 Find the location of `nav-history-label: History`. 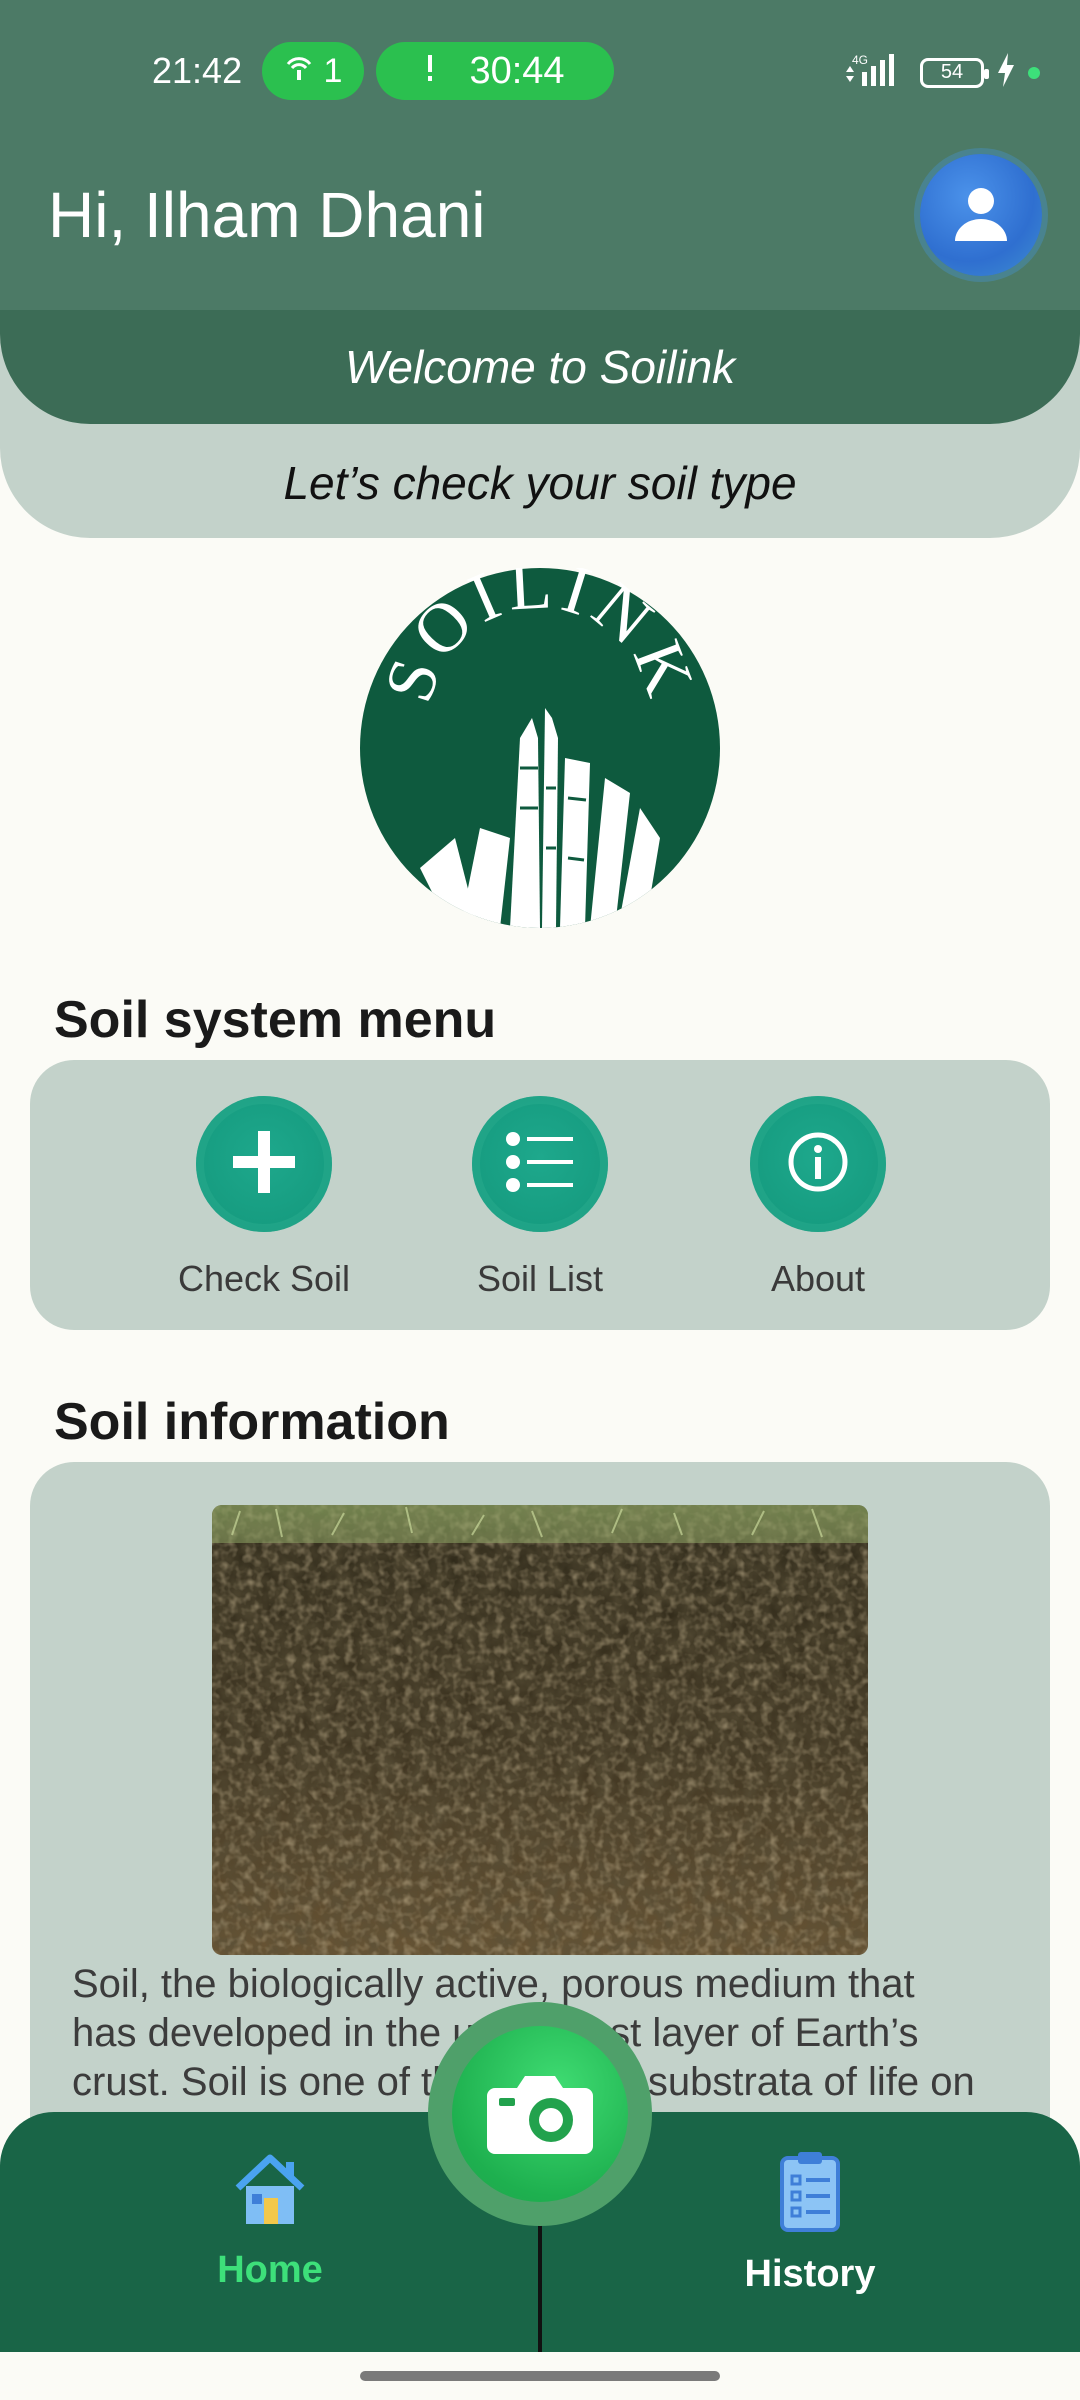

nav-history-label: History is located at coordinates (810, 2274).